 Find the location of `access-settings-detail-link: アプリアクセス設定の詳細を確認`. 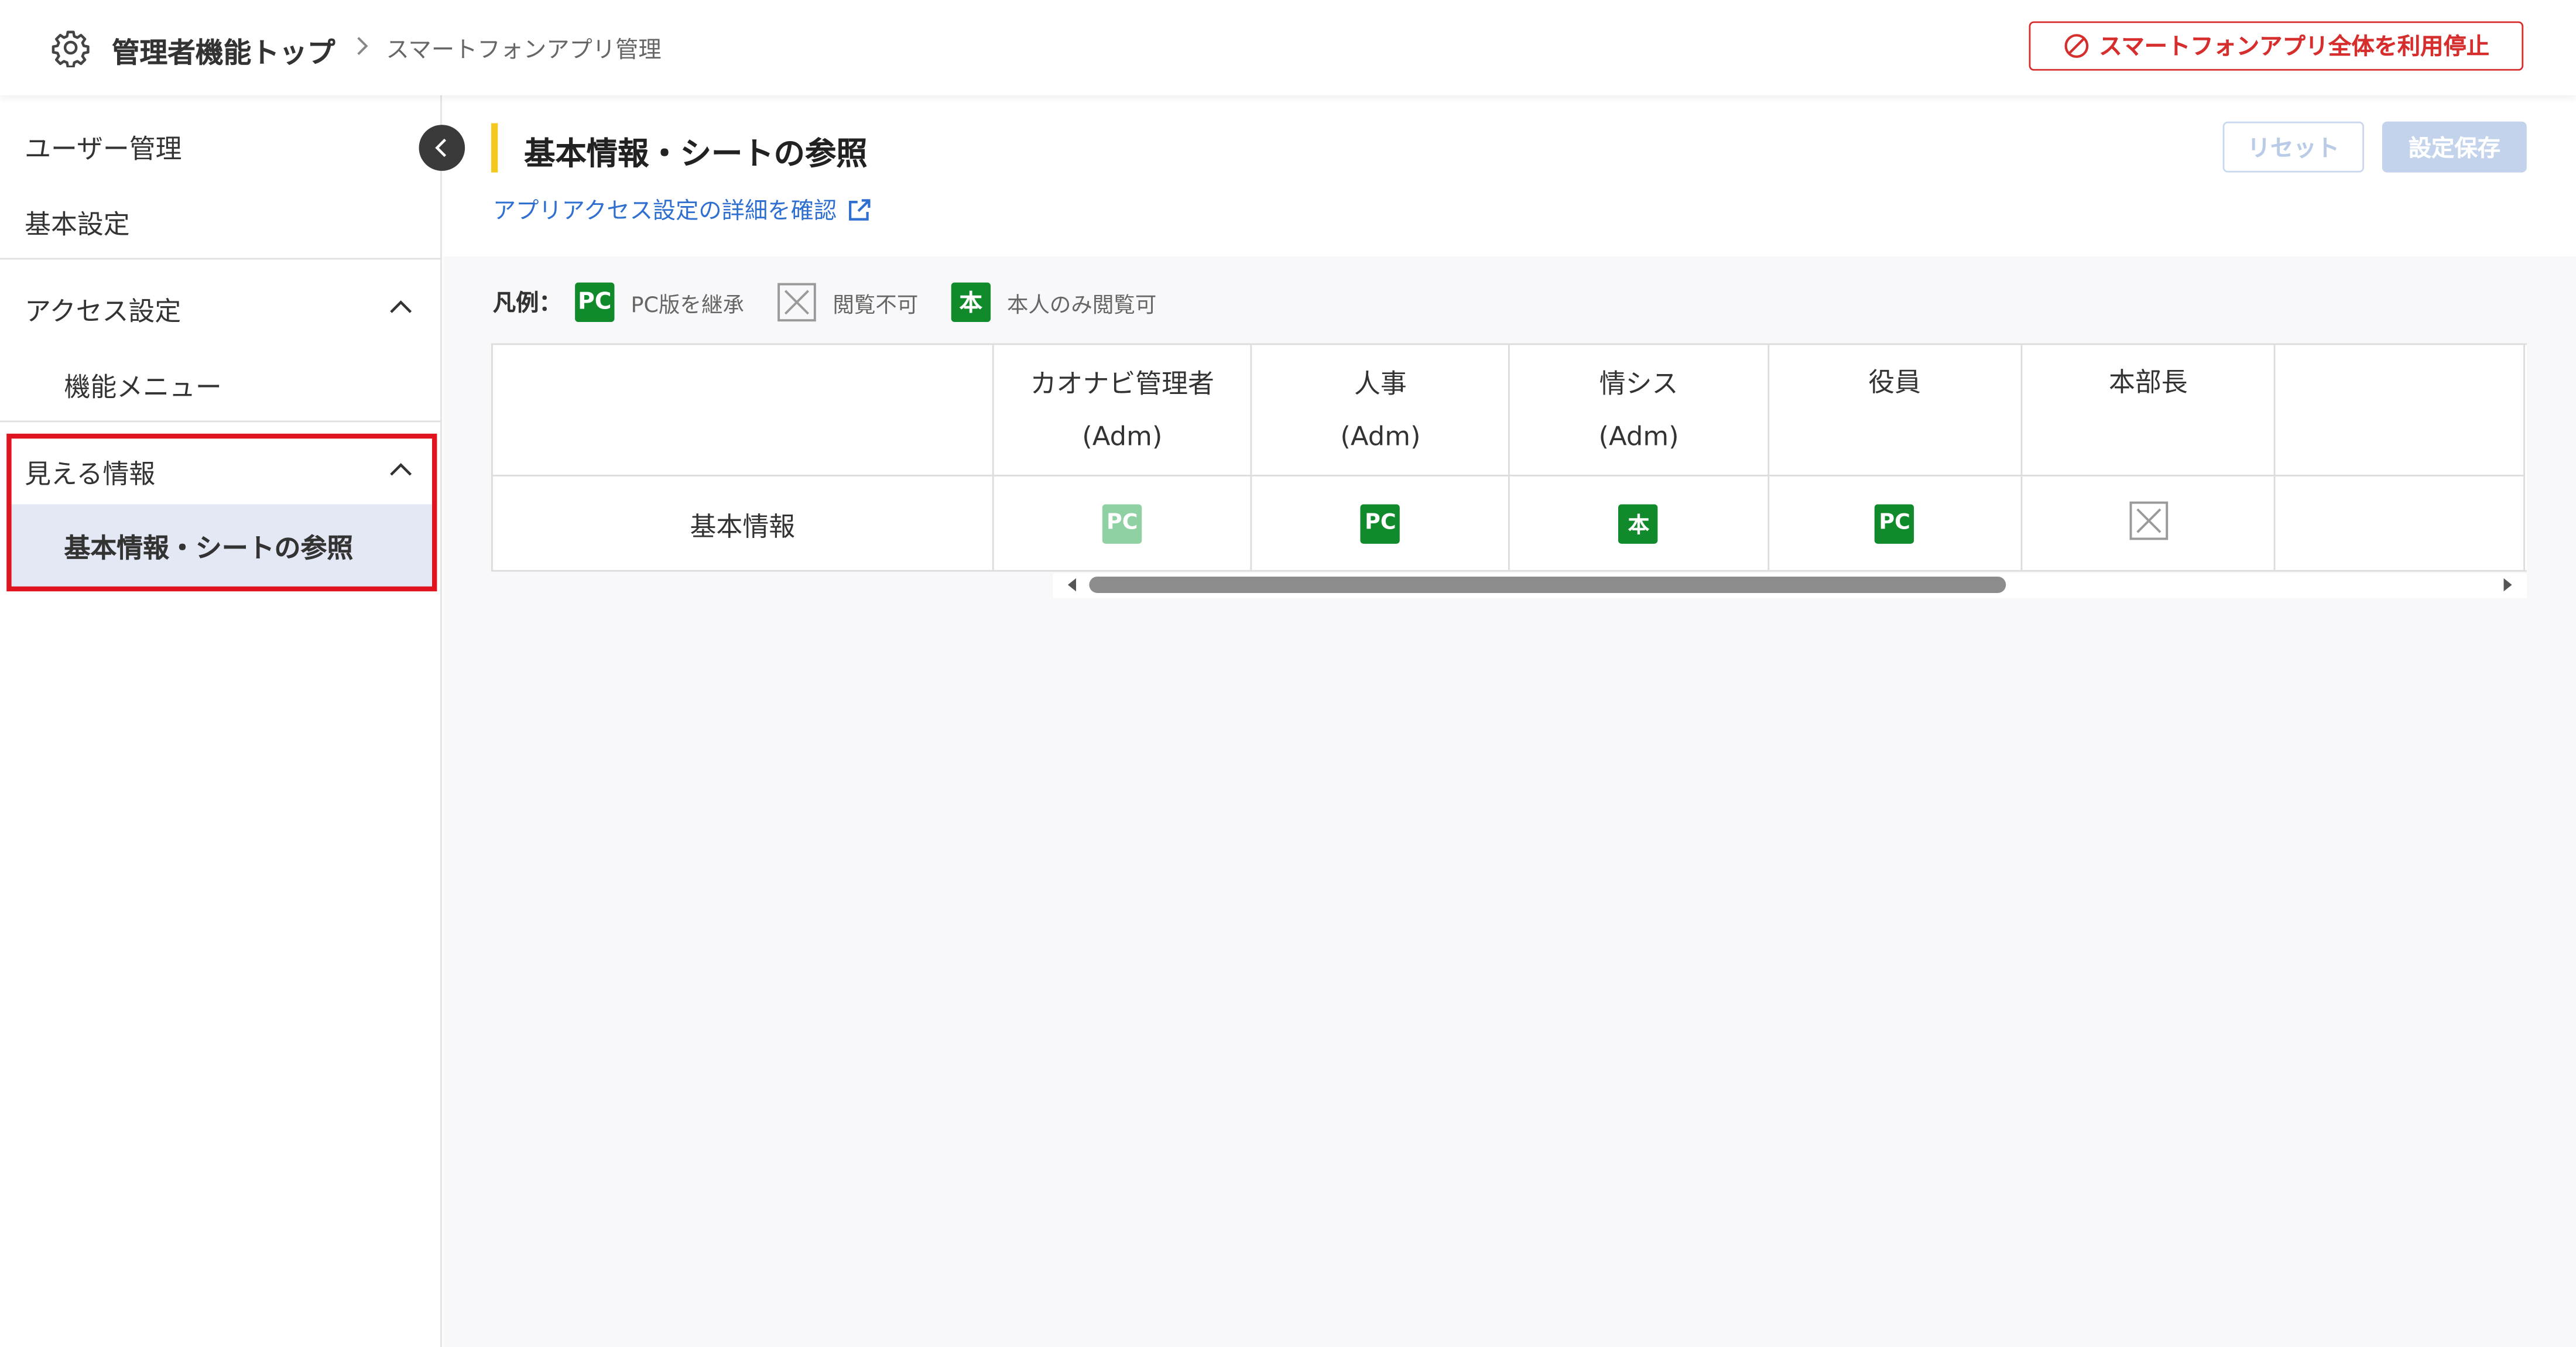

access-settings-detail-link: アプリアクセス設定の詳細を確認 is located at coordinates (683, 210).